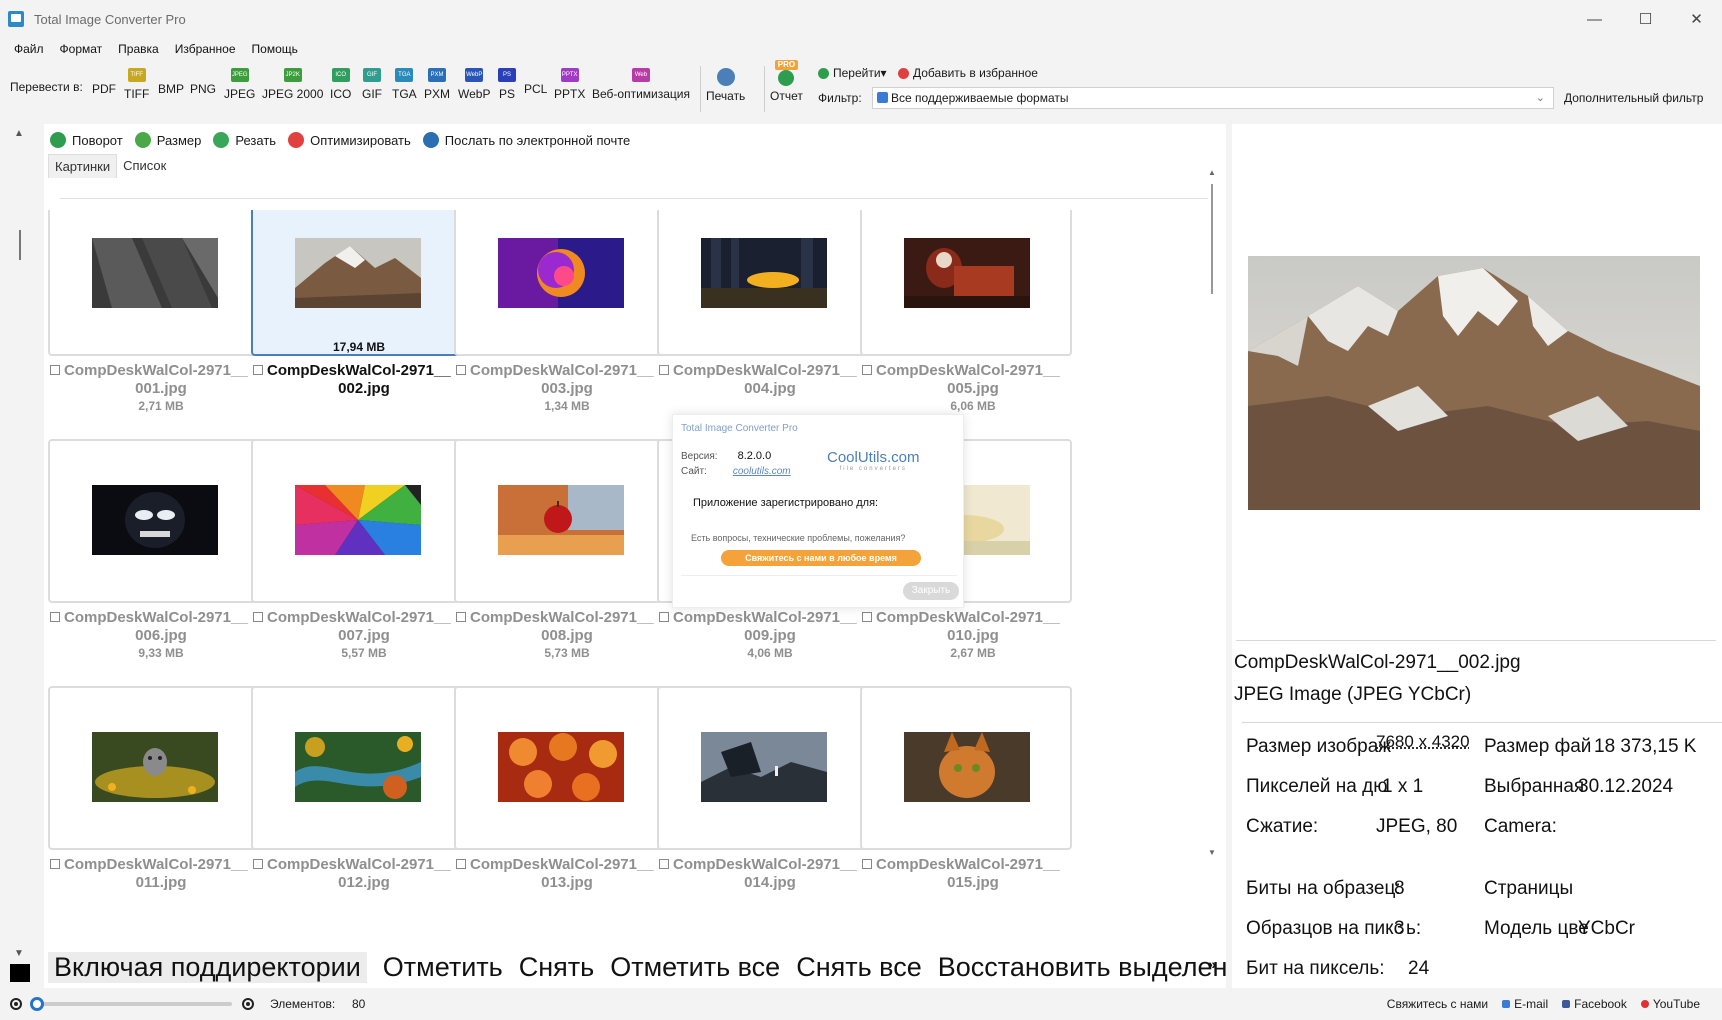 The height and width of the screenshot is (1020, 1722). I want to click on menu-favorites: Избранное, so click(205, 49).